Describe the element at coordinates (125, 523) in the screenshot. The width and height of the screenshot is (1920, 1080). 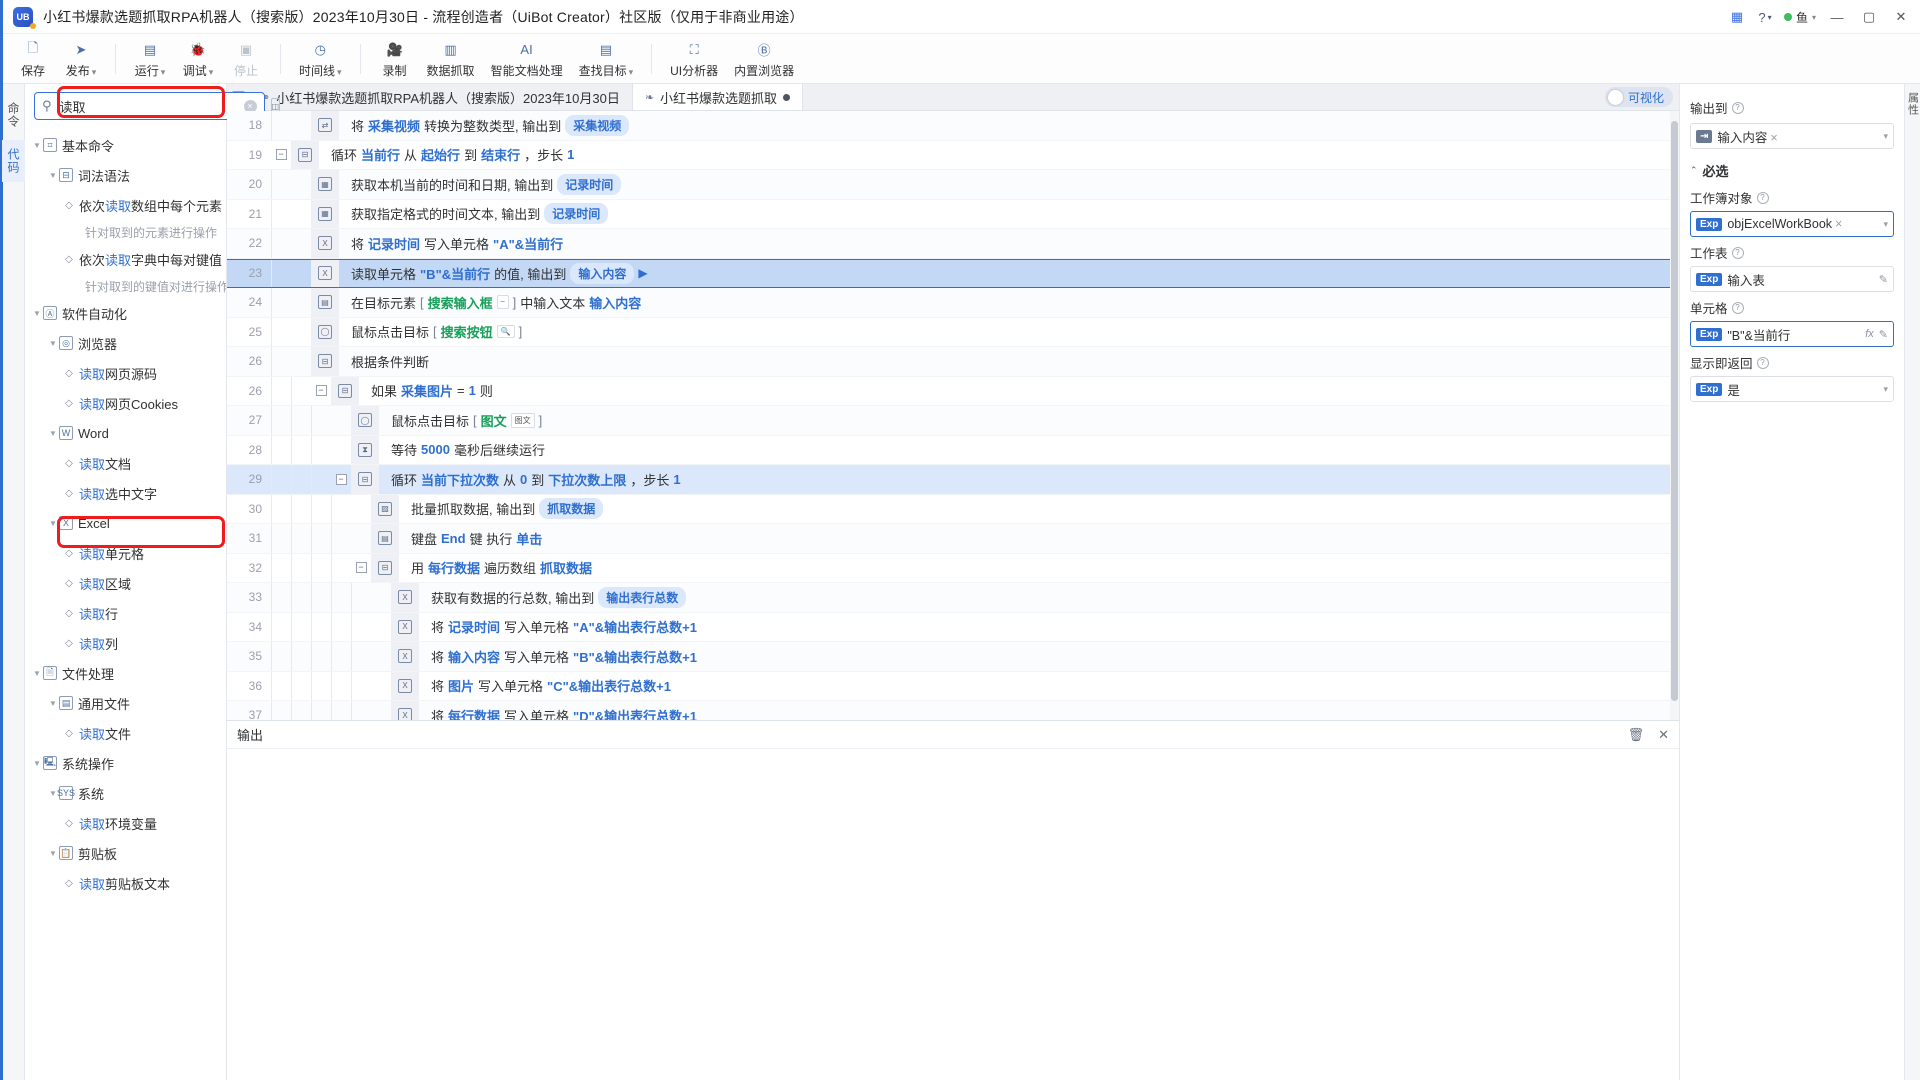
I see `tree-item-Excel: ▼ X Excel` at that location.